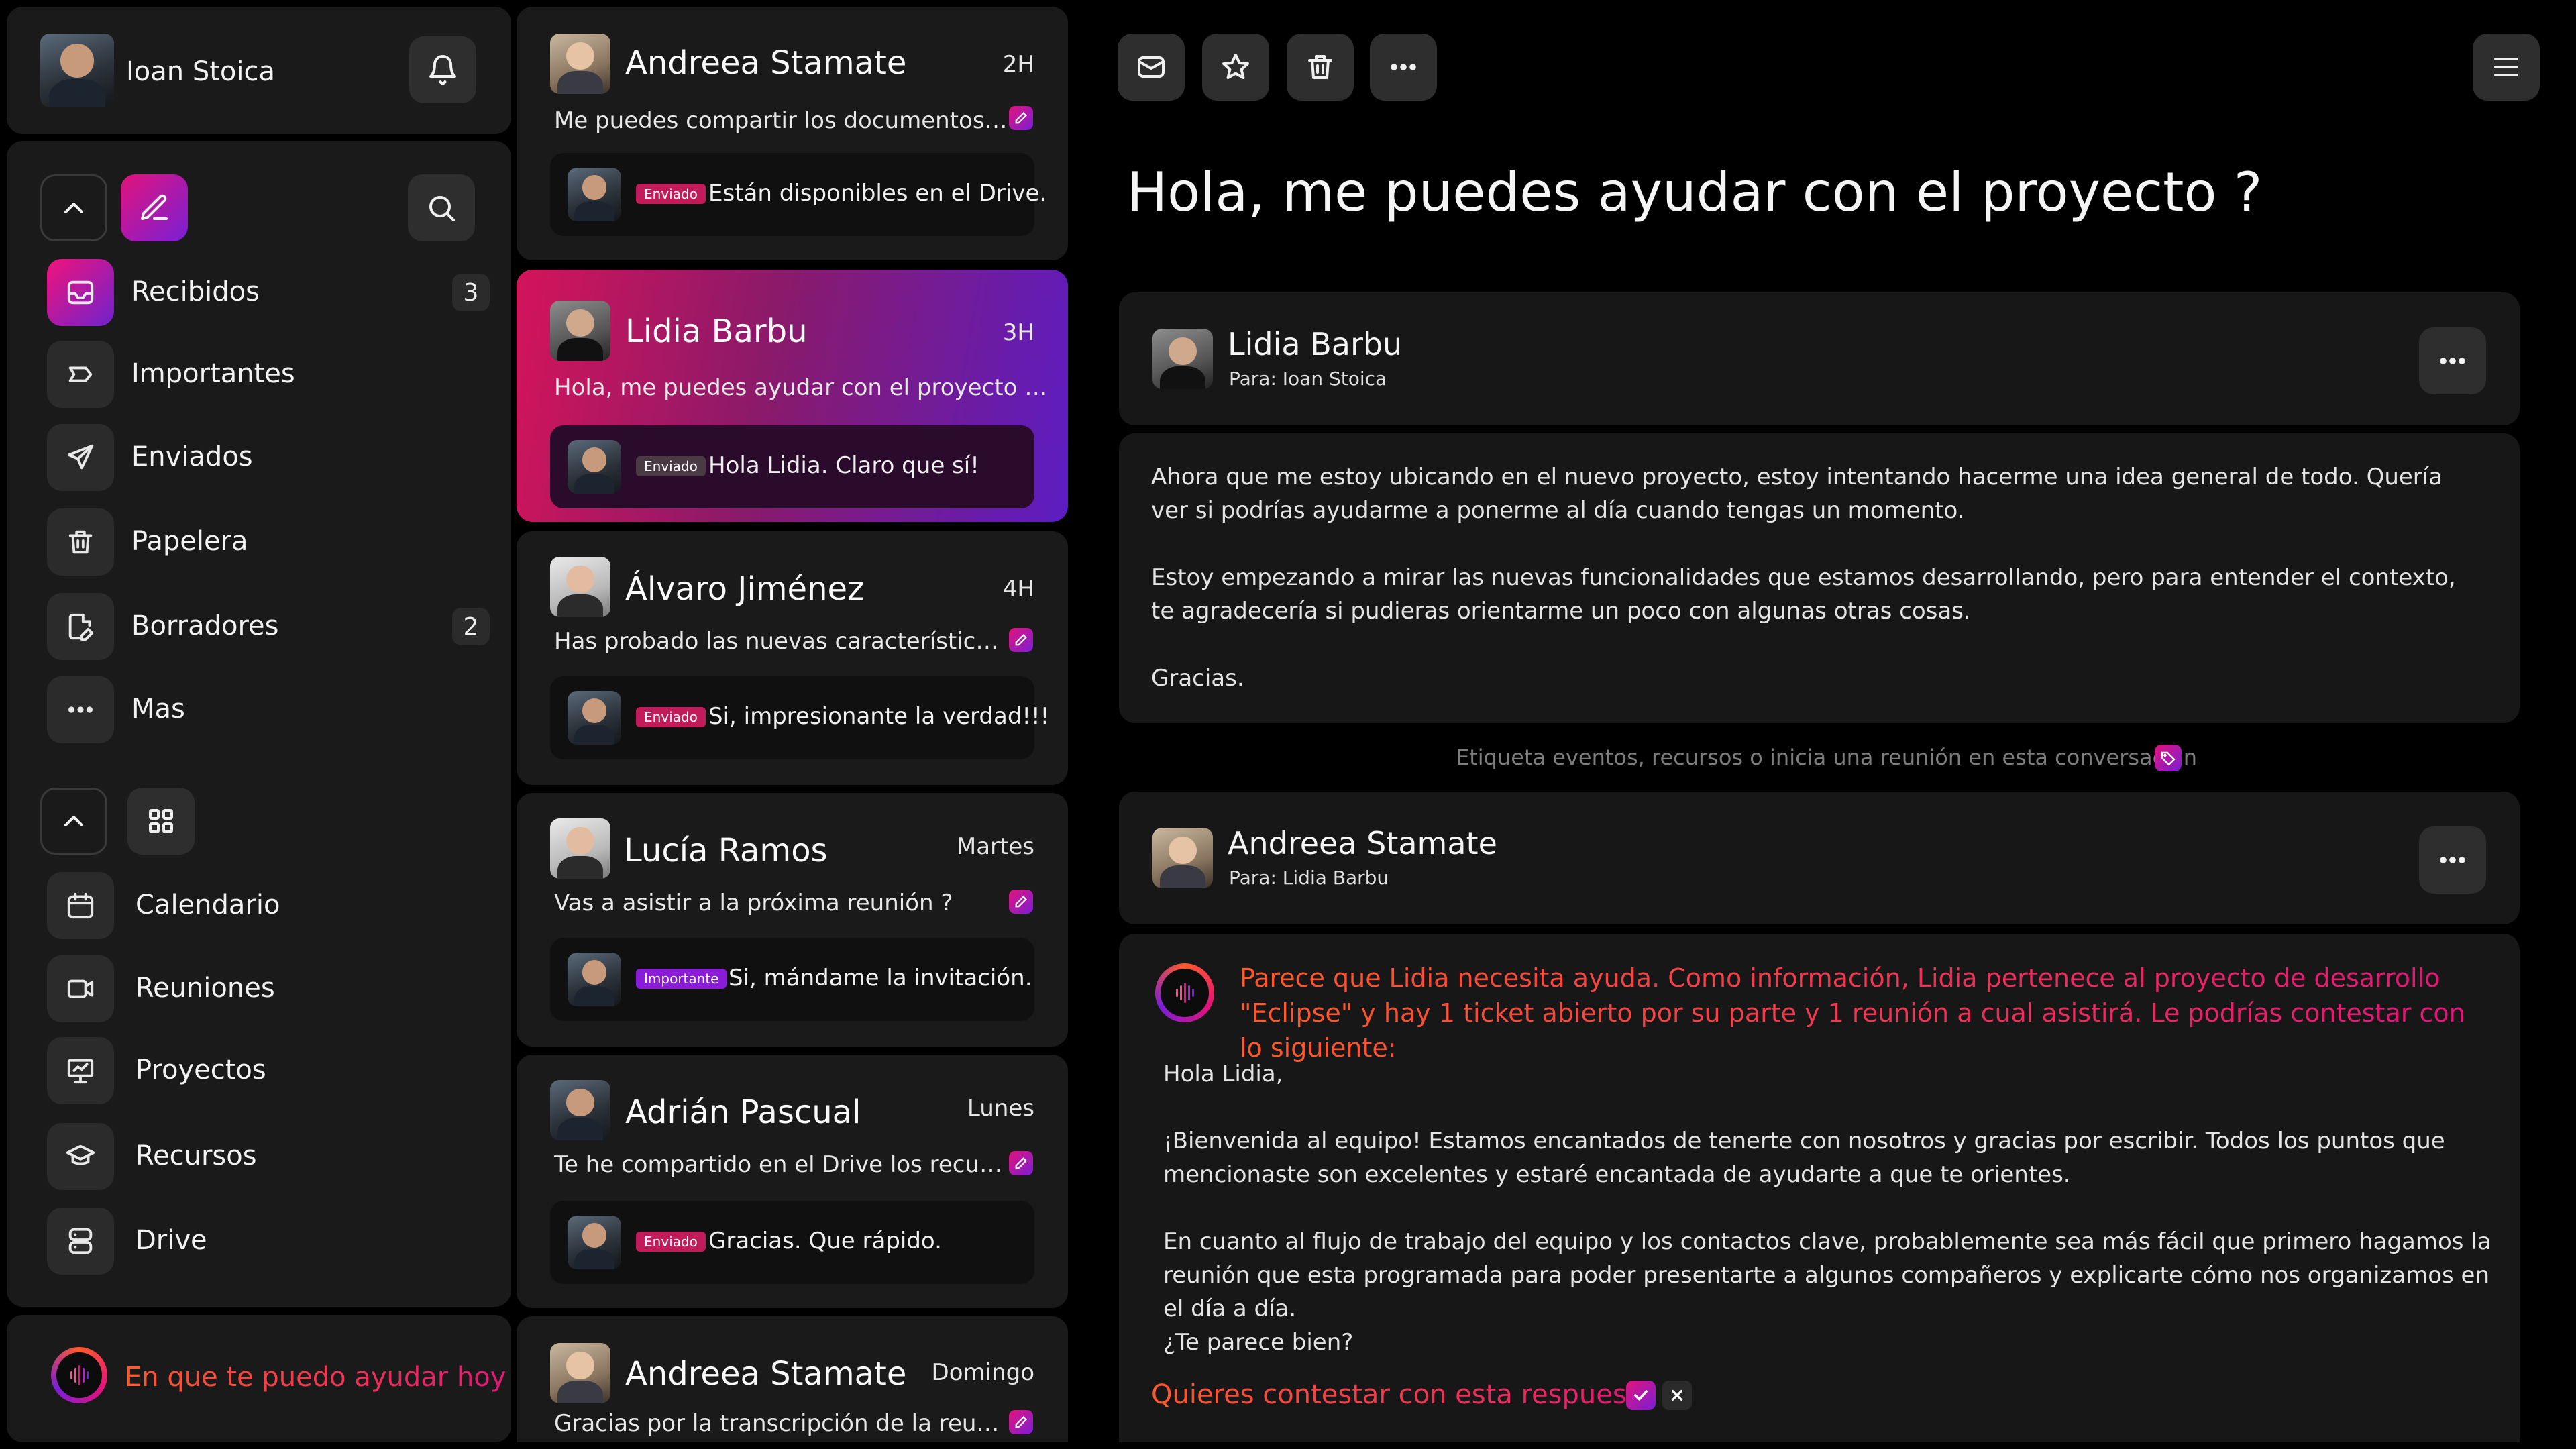  What do you see at coordinates (189, 541) in the screenshot?
I see `sidebar-item-label: Papelera` at bounding box center [189, 541].